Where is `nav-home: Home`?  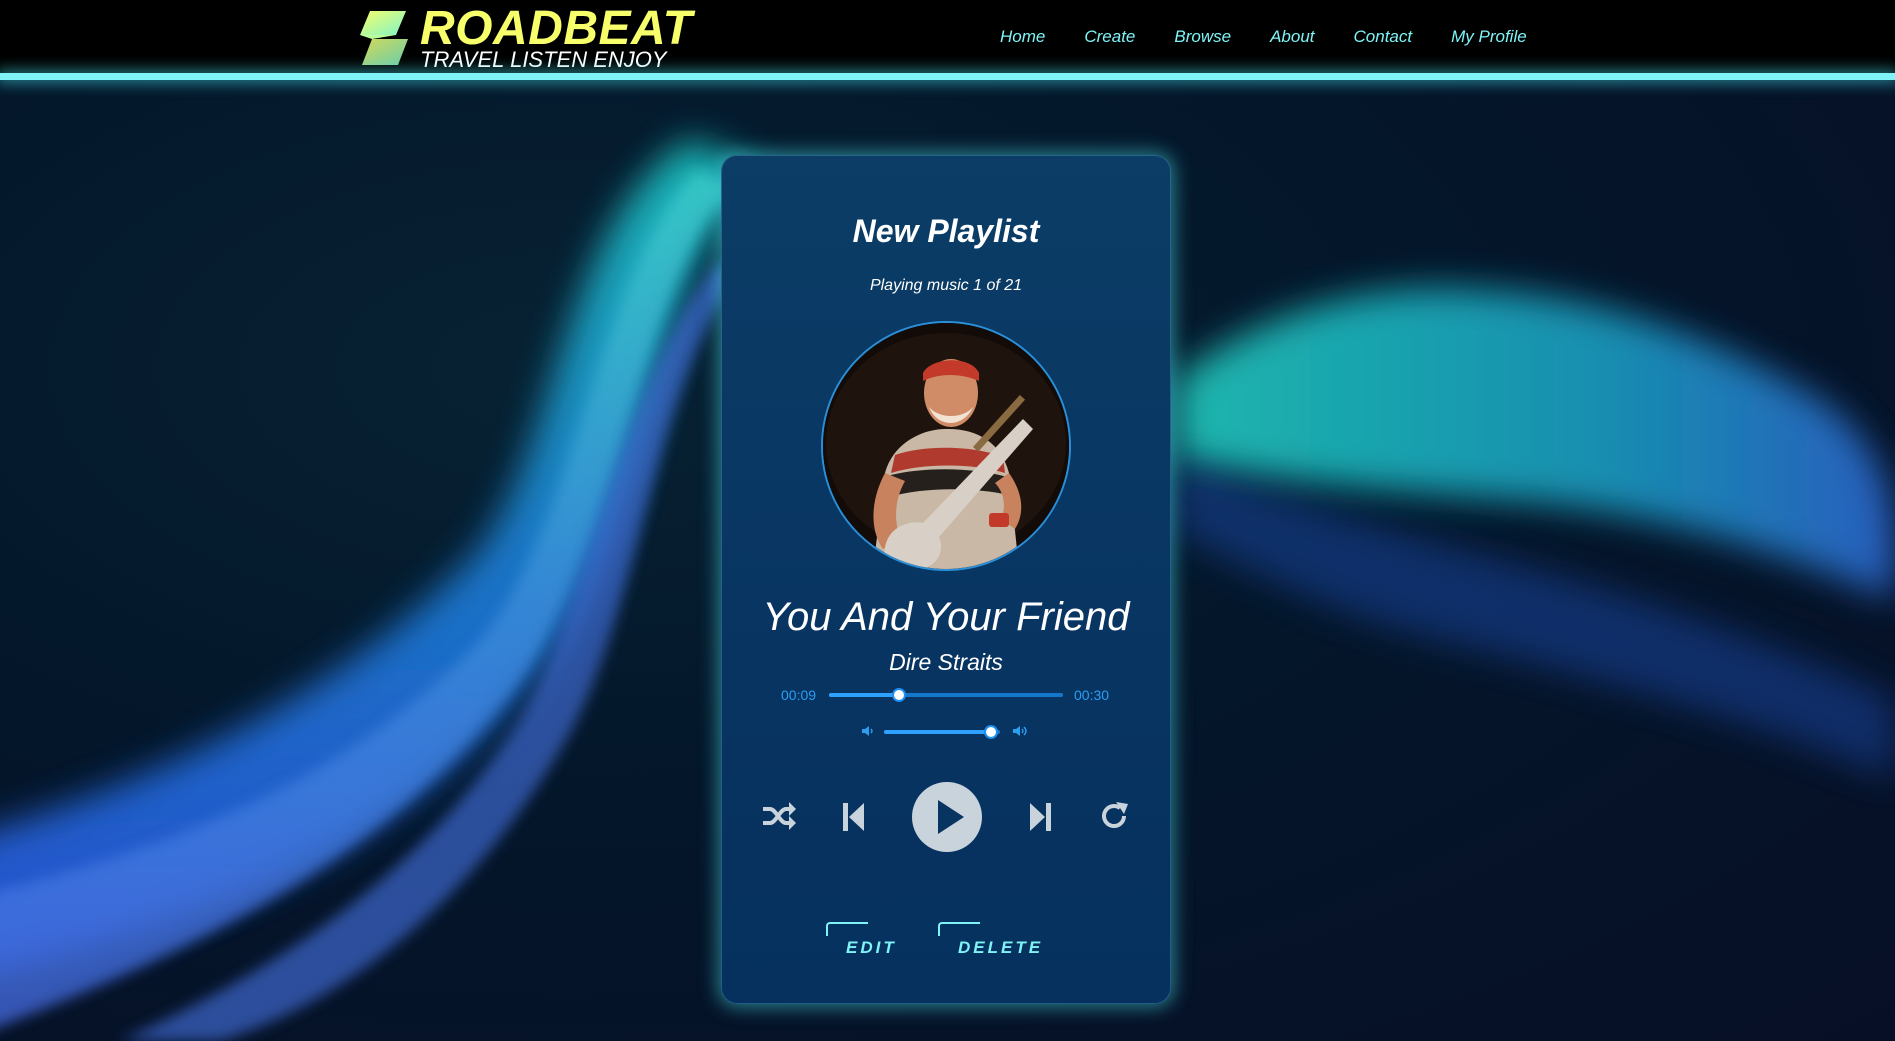
nav-home: Home is located at coordinates (1022, 37).